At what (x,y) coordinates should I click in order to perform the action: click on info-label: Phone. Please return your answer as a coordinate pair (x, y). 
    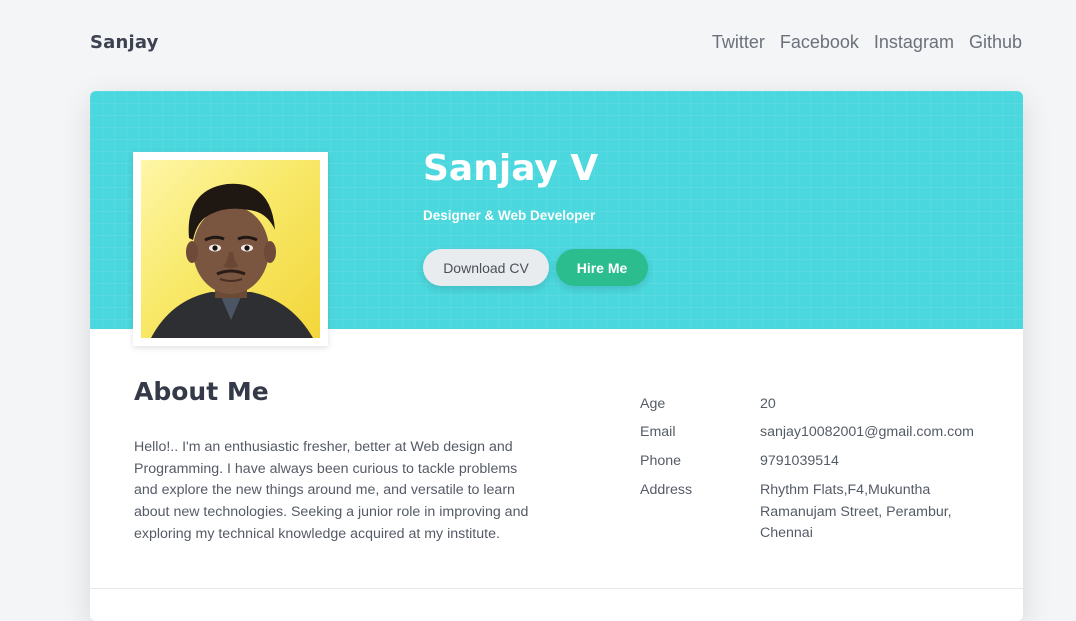
    Looking at the image, I should click on (661, 461).